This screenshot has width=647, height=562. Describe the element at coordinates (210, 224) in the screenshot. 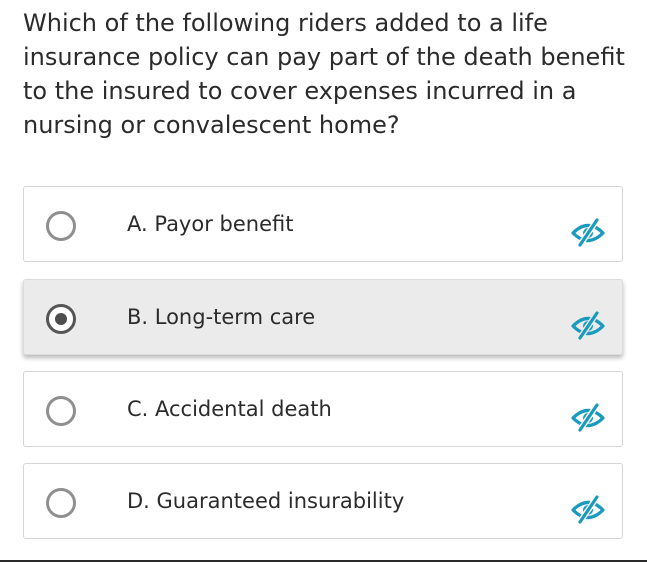

I see `answer-option-label: A. Payor benefit` at that location.